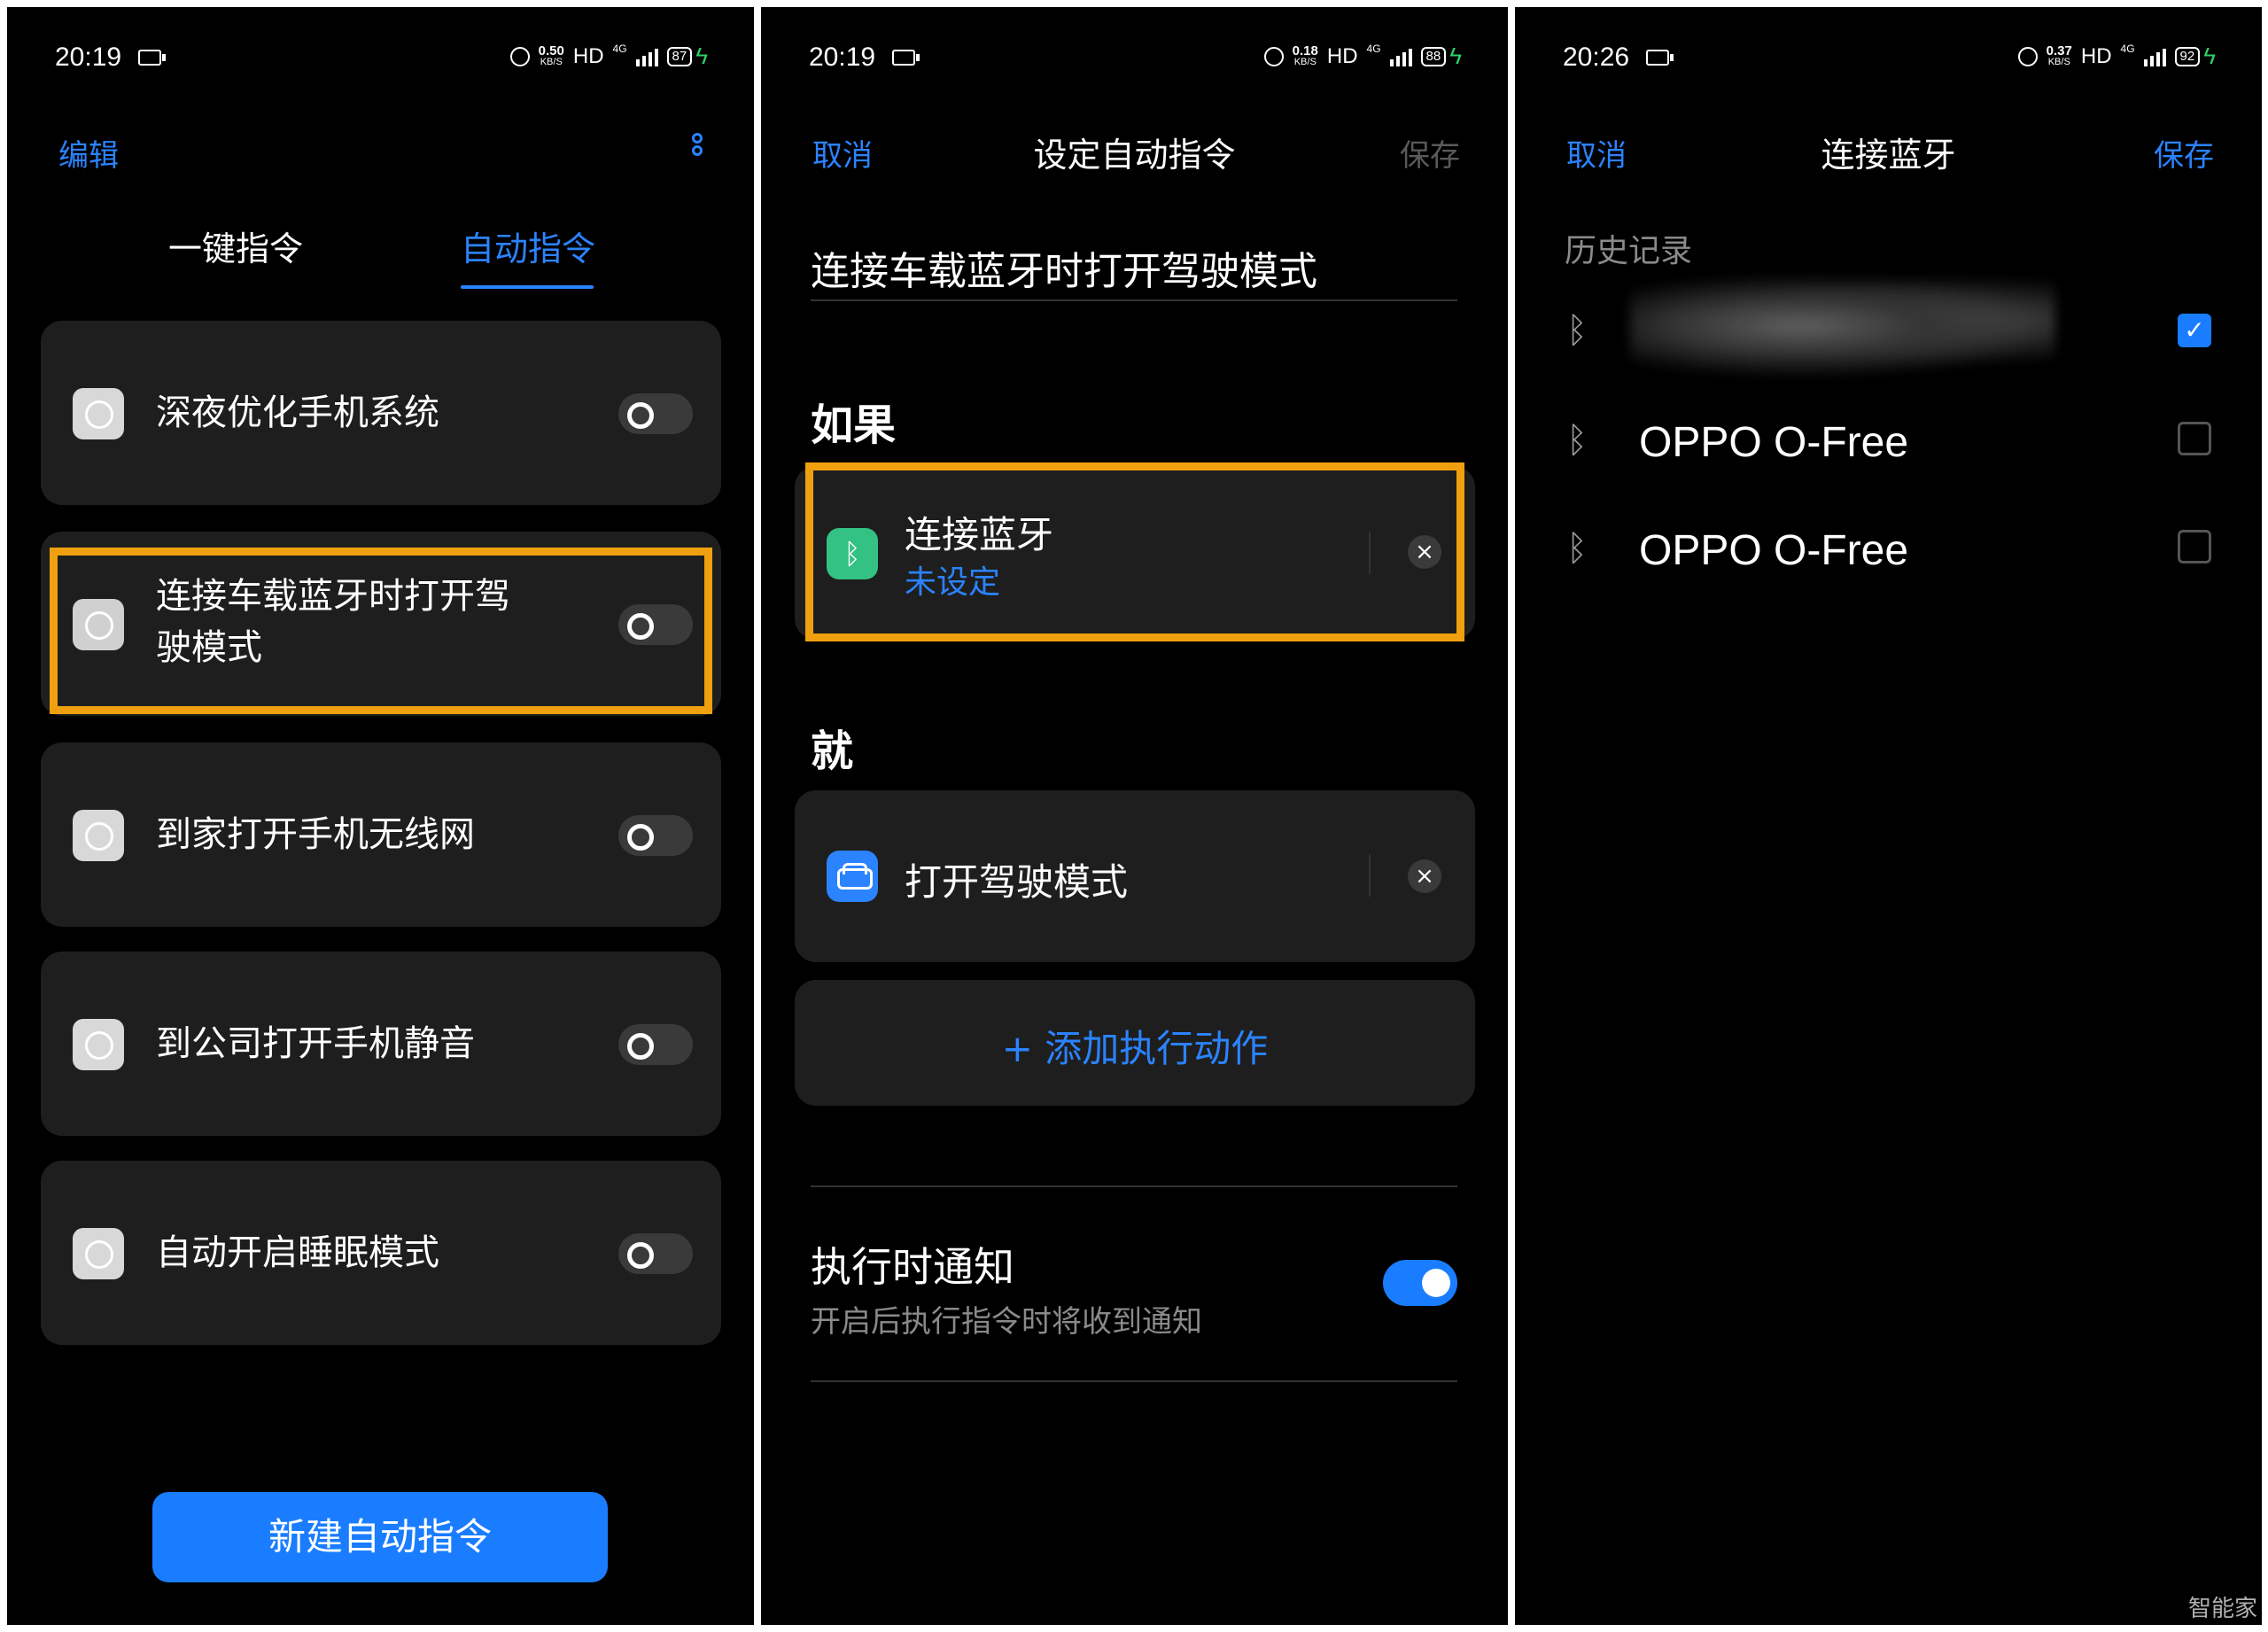  I want to click on command-label: 到公司打开手机静音, so click(315, 1043).